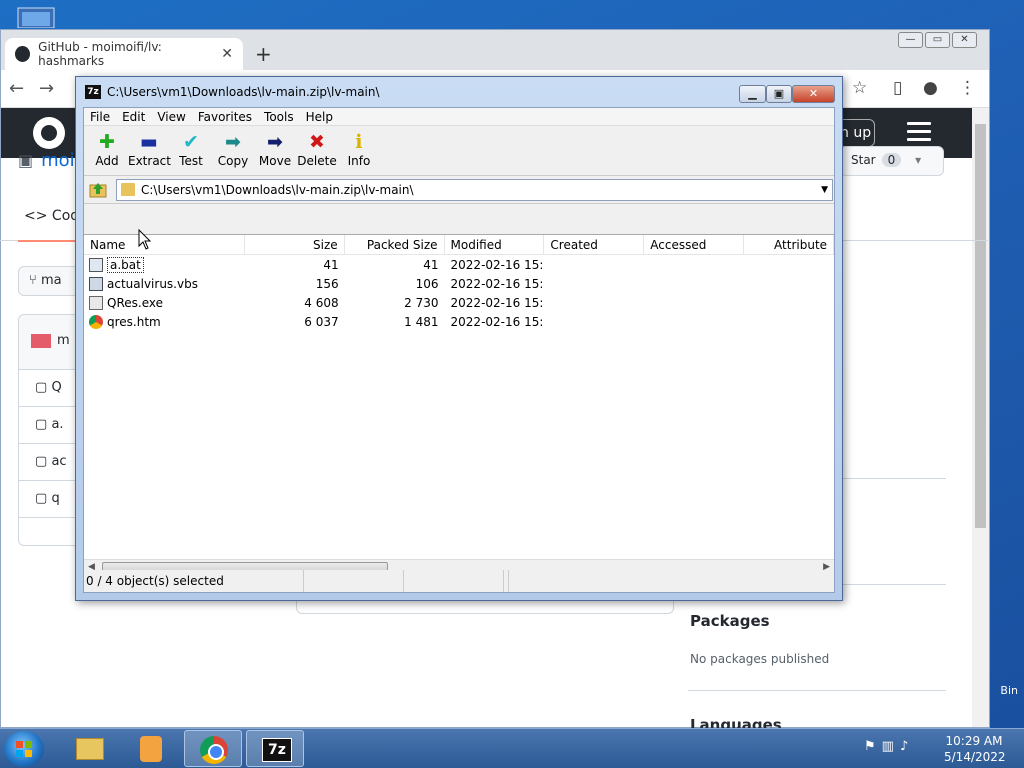  I want to click on sevenzip-menubar: File Edit View Favorites Tools Help, so click(459, 117).